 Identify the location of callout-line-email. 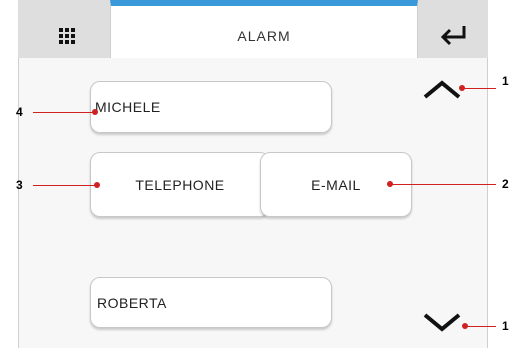
(443, 184).